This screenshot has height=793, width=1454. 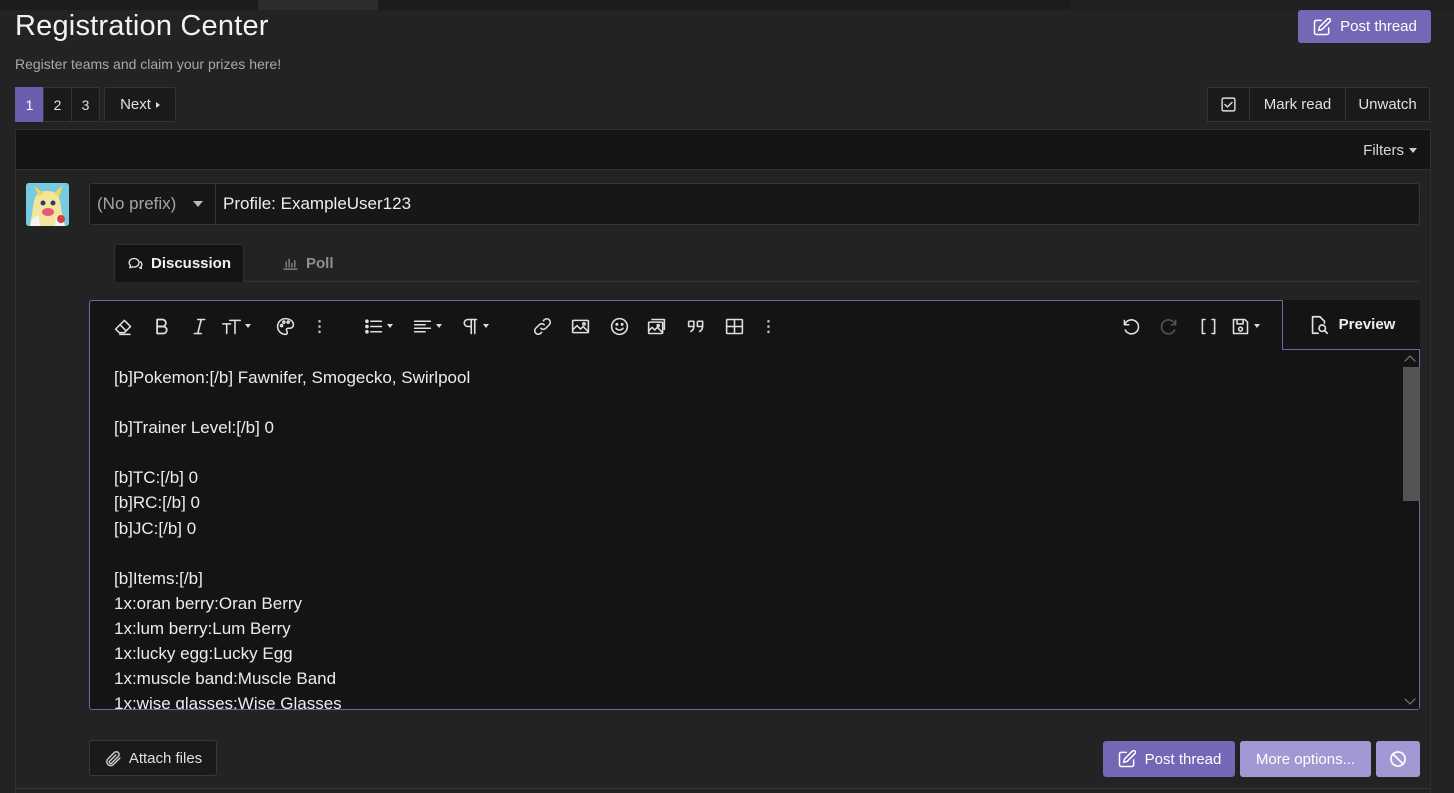 I want to click on palette-icon, so click(x=285, y=326).